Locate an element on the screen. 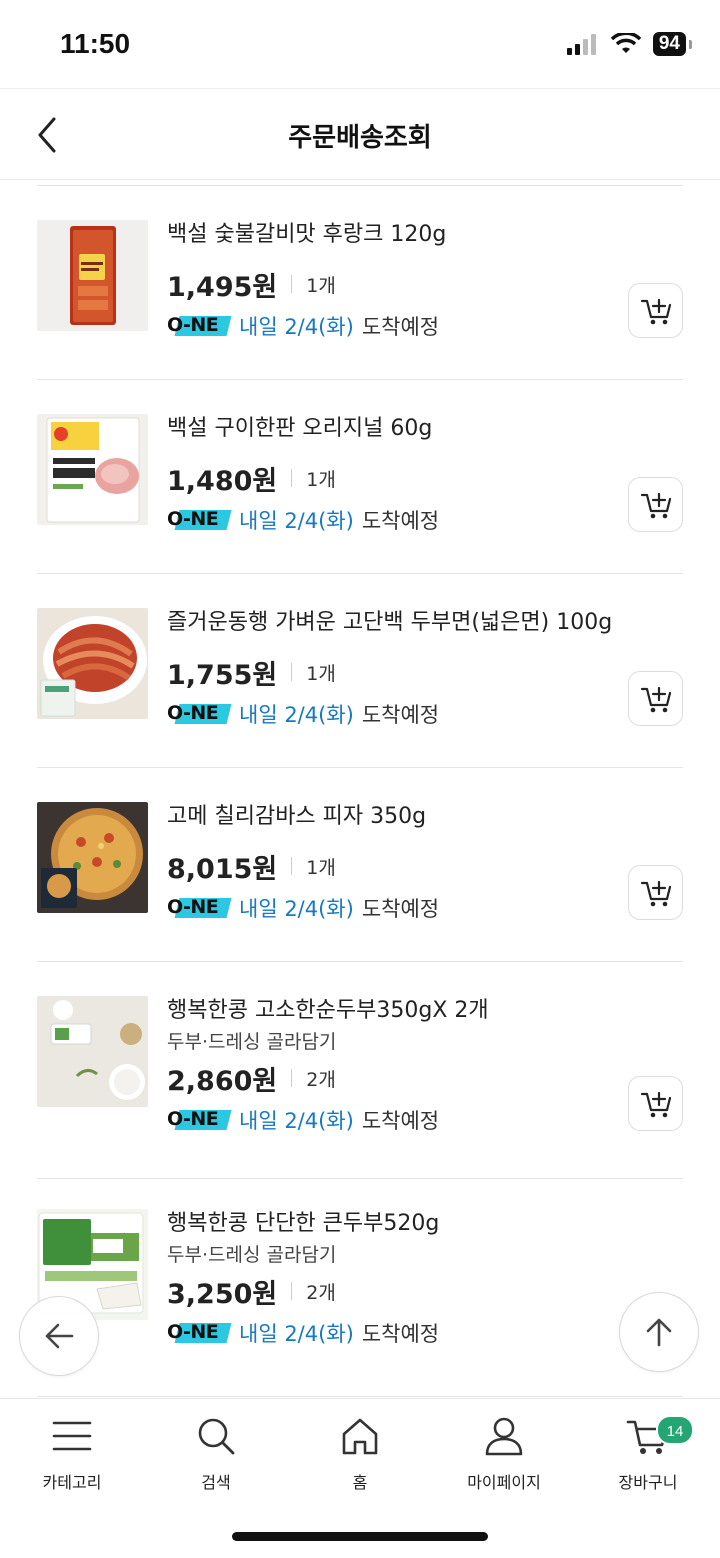  product-thumbnail-sausage is located at coordinates (92, 275).